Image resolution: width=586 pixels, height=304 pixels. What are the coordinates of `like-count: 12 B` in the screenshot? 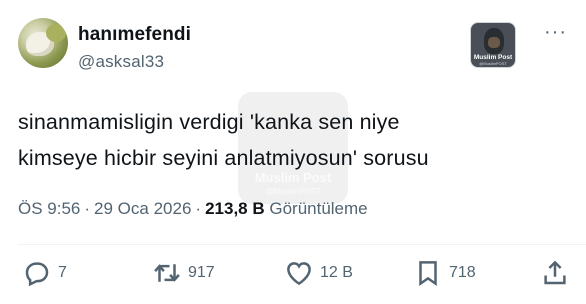 It's located at (336, 272).